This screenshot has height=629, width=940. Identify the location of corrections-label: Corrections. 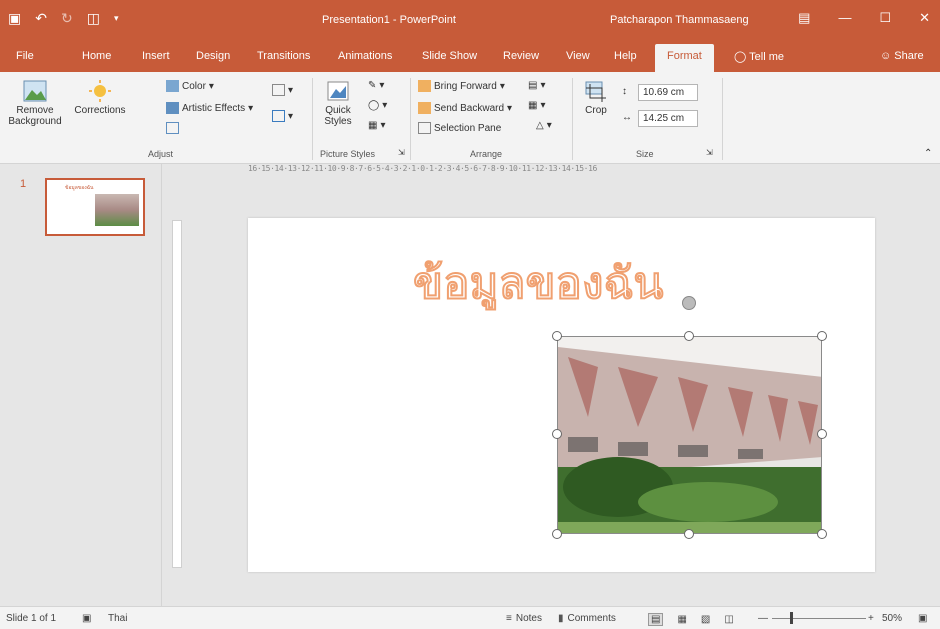
(100, 110).